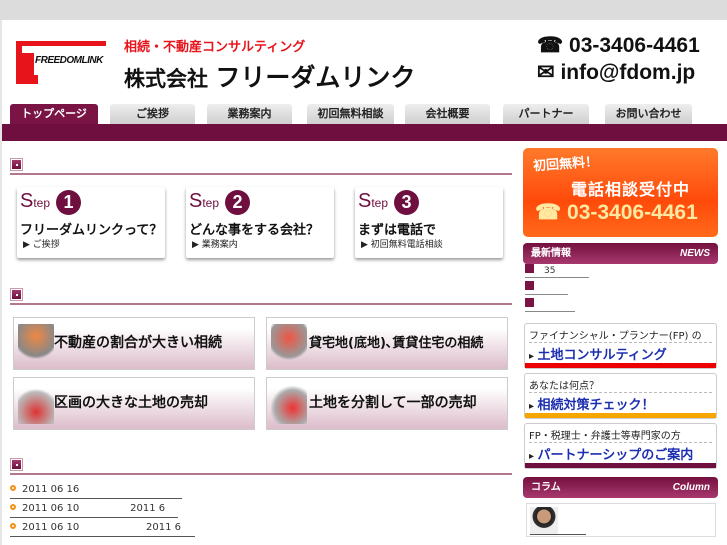  Describe the element at coordinates (611, 453) in the screenshot. I see `card-link: パートナーシップのご案内` at that location.